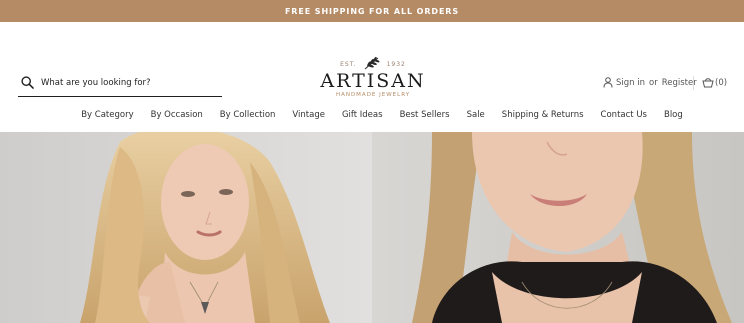 Image resolution: width=744 pixels, height=323 pixels. I want to click on site-logo: EST. 1932 ARTISAN HANDMADE JEWELRY, so click(373, 77).